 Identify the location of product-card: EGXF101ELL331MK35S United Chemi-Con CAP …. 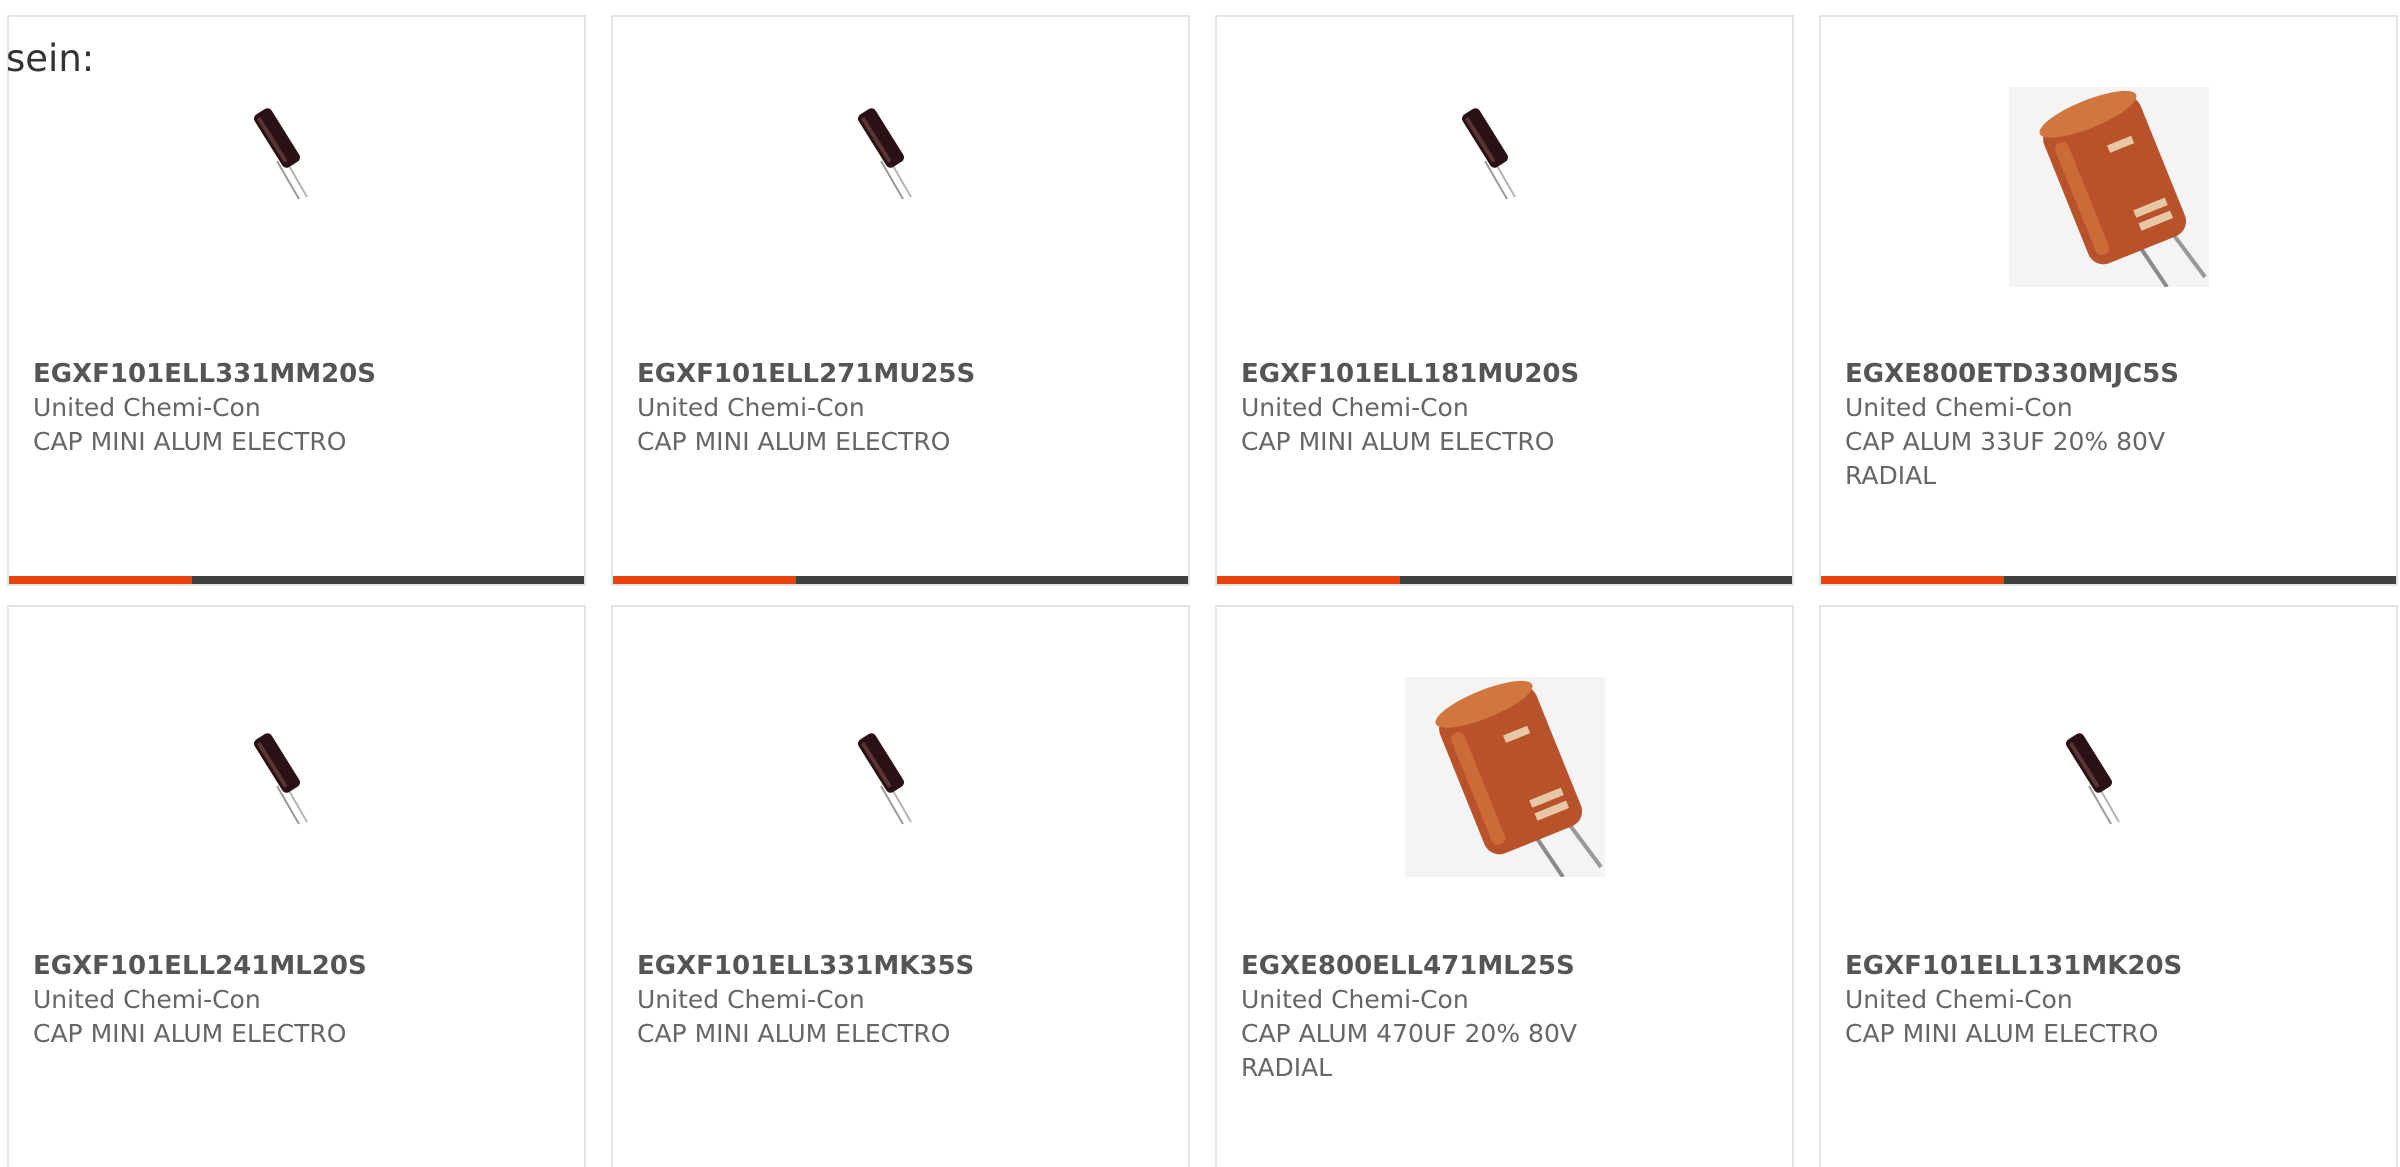
(900, 886).